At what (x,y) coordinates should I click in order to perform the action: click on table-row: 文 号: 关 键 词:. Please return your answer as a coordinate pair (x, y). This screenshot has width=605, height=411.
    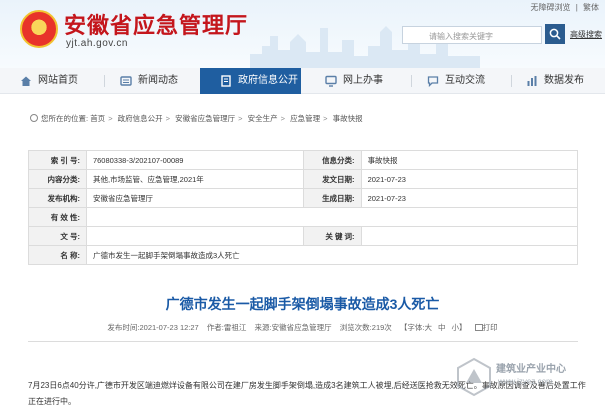
    Looking at the image, I should click on (303, 236).